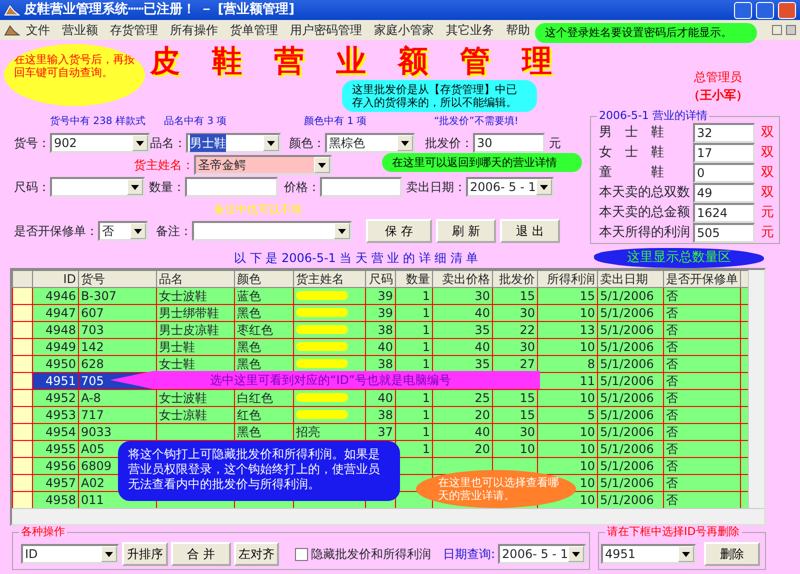  Describe the element at coordinates (195, 313) in the screenshot. I see `table-cell: 男士绑带鞋` at that location.